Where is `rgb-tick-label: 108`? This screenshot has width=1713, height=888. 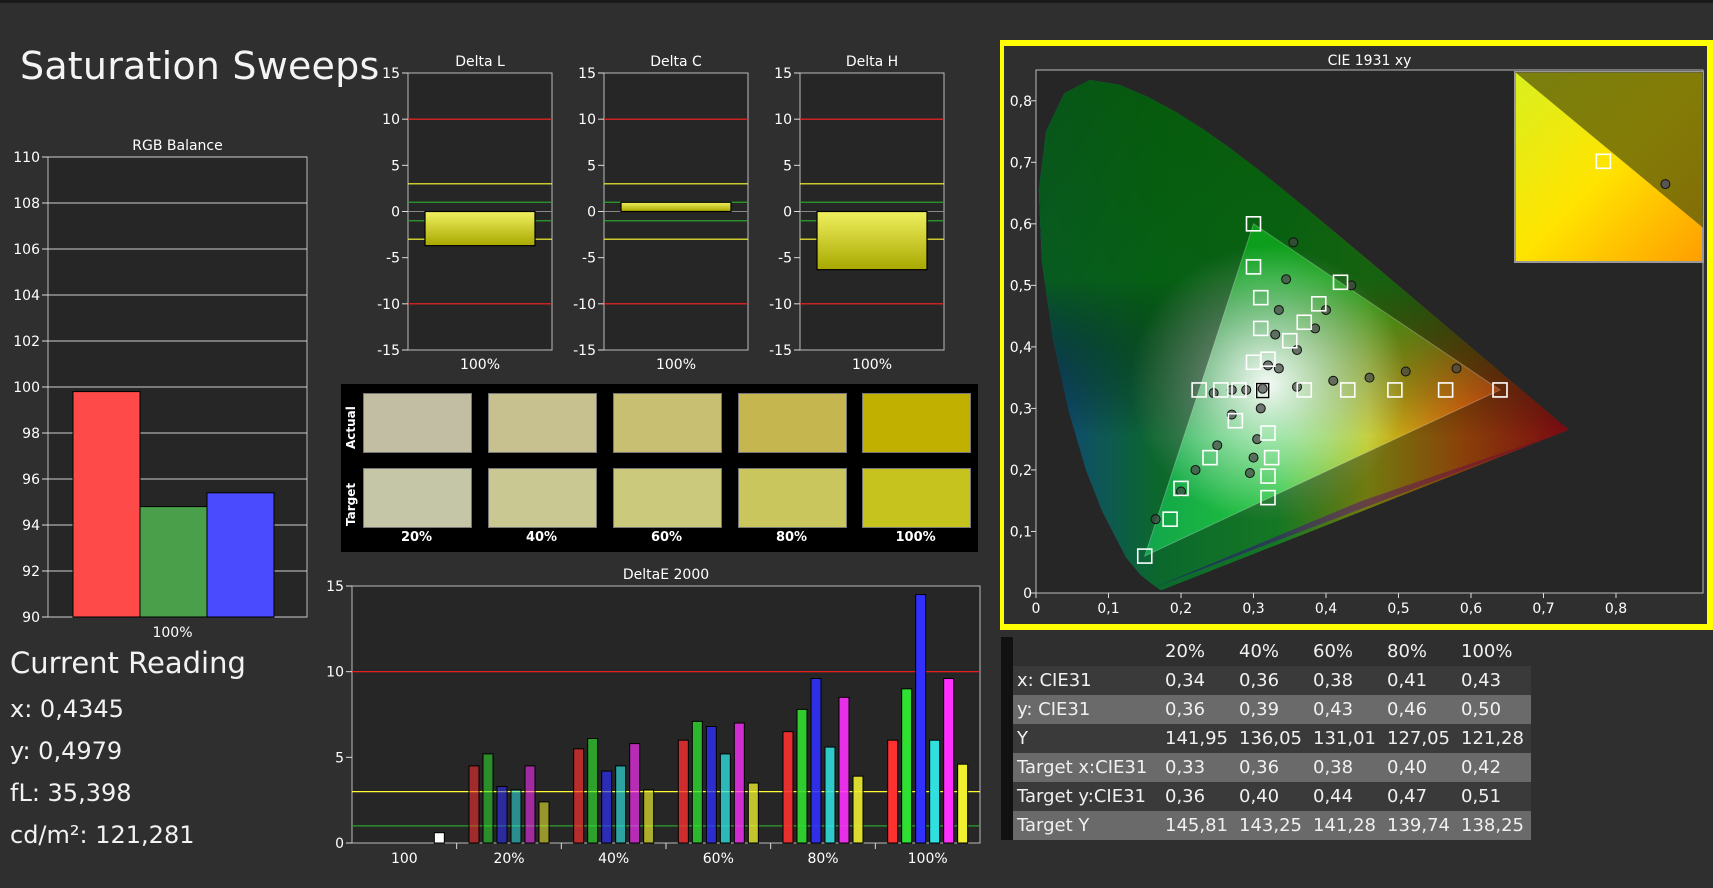 rgb-tick-label: 108 is located at coordinates (26, 204).